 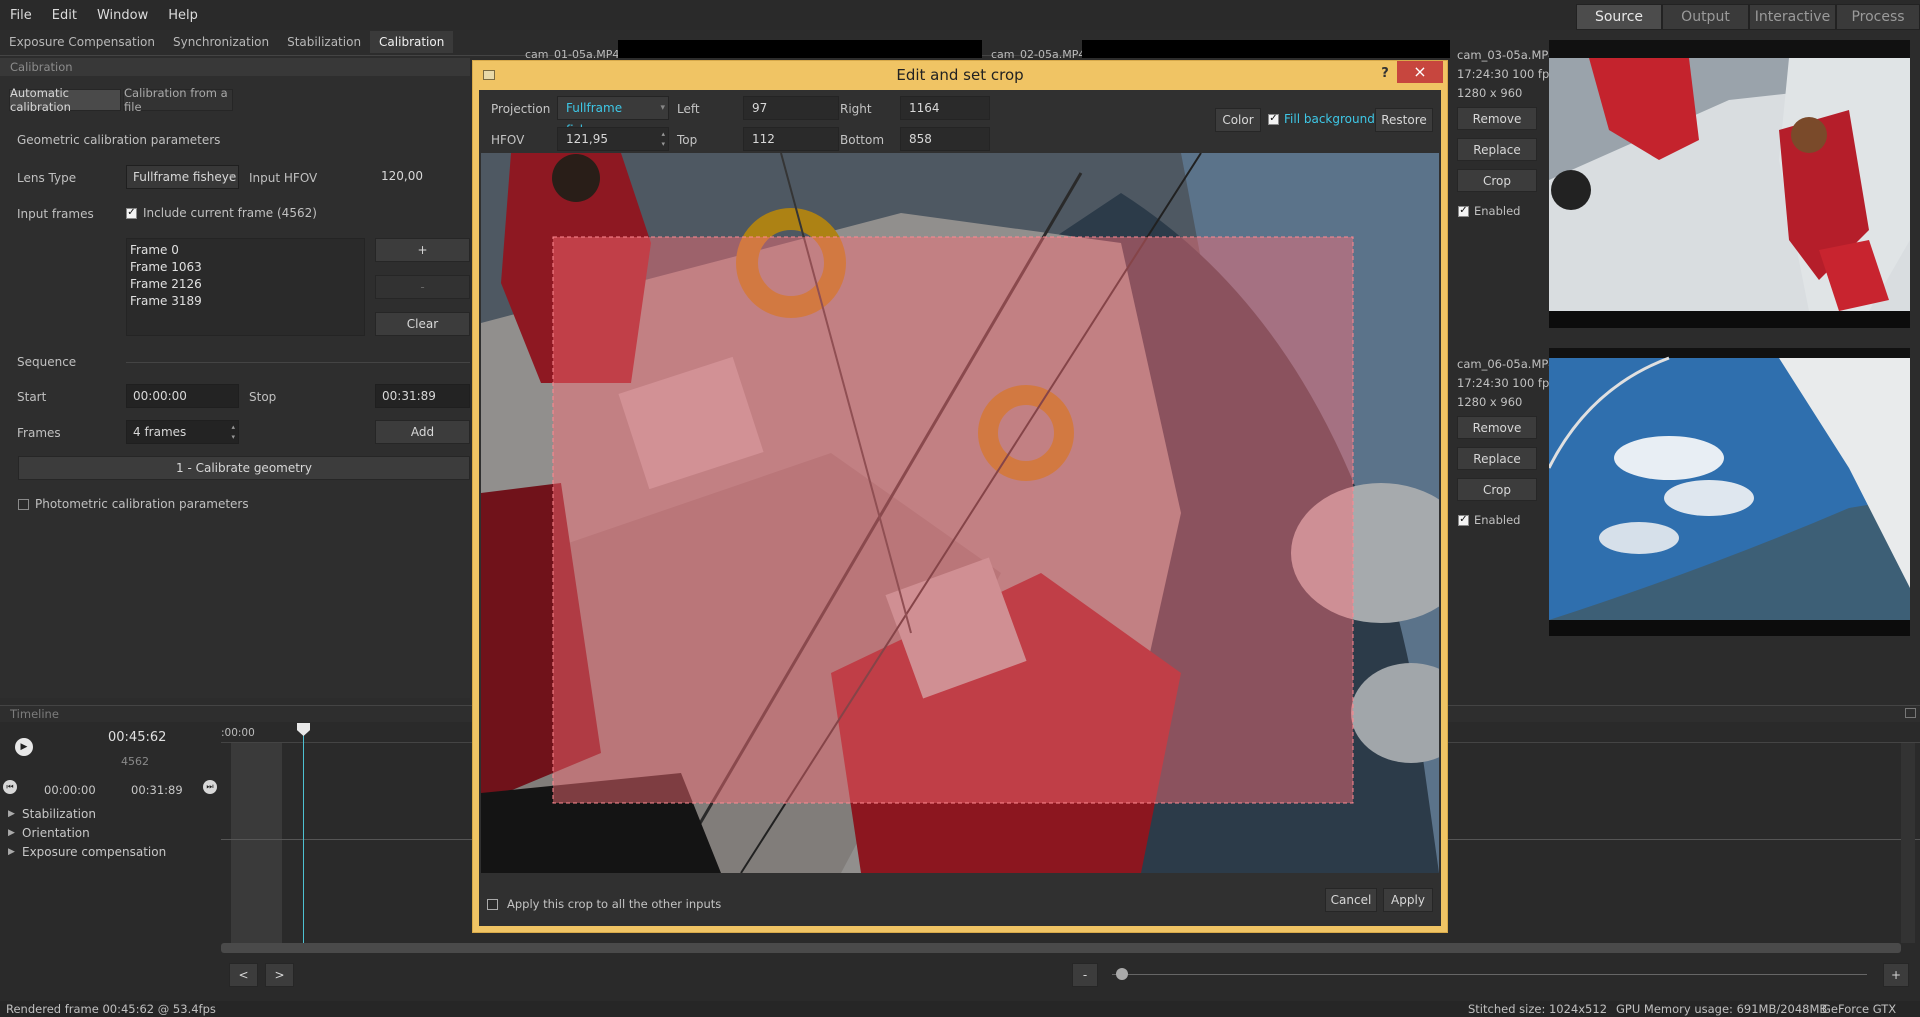 I want to click on chevron-down-icon: ▾, so click(x=231, y=177).